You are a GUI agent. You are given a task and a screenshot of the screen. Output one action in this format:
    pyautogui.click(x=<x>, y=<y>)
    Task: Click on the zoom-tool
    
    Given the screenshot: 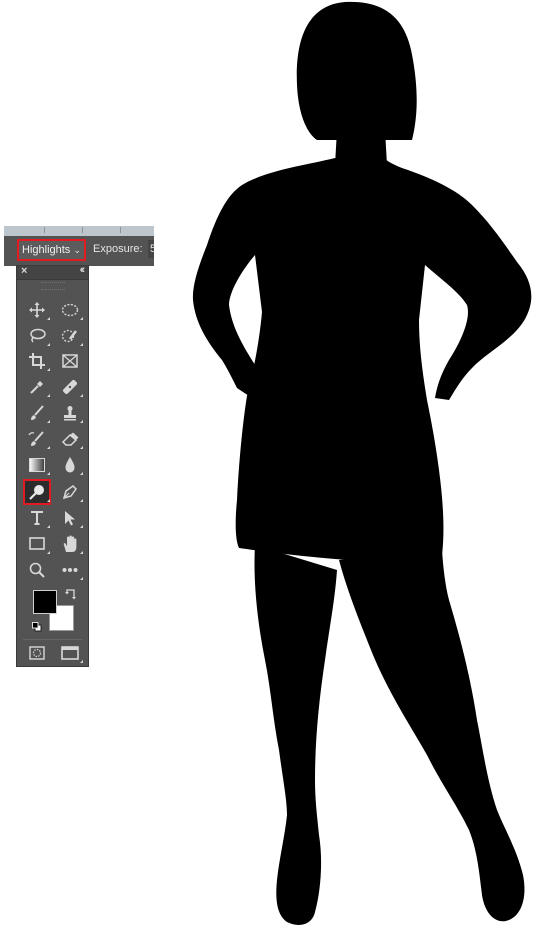 What is the action you would take?
    pyautogui.click(x=37, y=570)
    